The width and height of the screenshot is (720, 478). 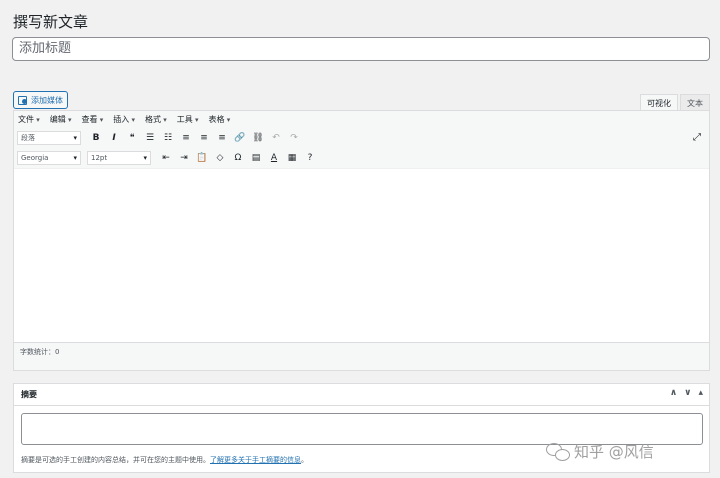 I want to click on font-family-select: Georgia, so click(x=49, y=158).